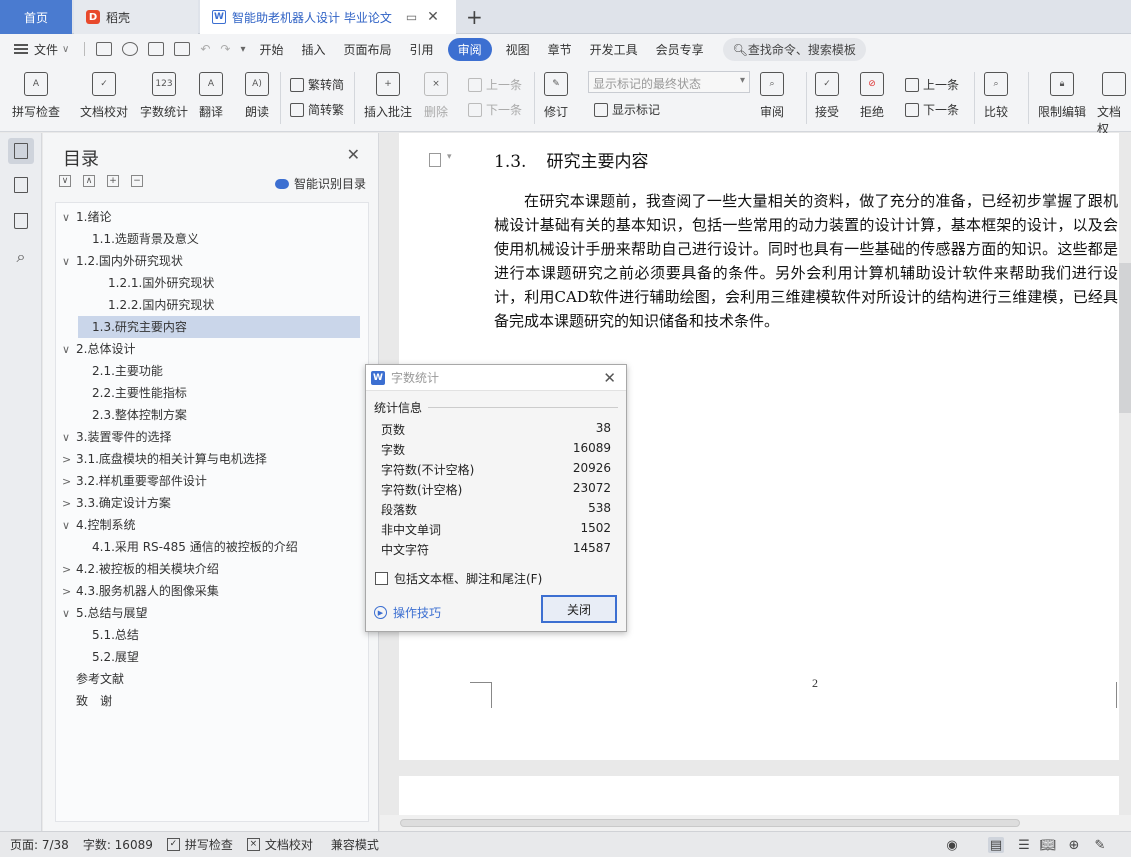  Describe the element at coordinates (199, 844) in the screenshot. I see `spell-check-status: ✓ 拼写检查` at that location.